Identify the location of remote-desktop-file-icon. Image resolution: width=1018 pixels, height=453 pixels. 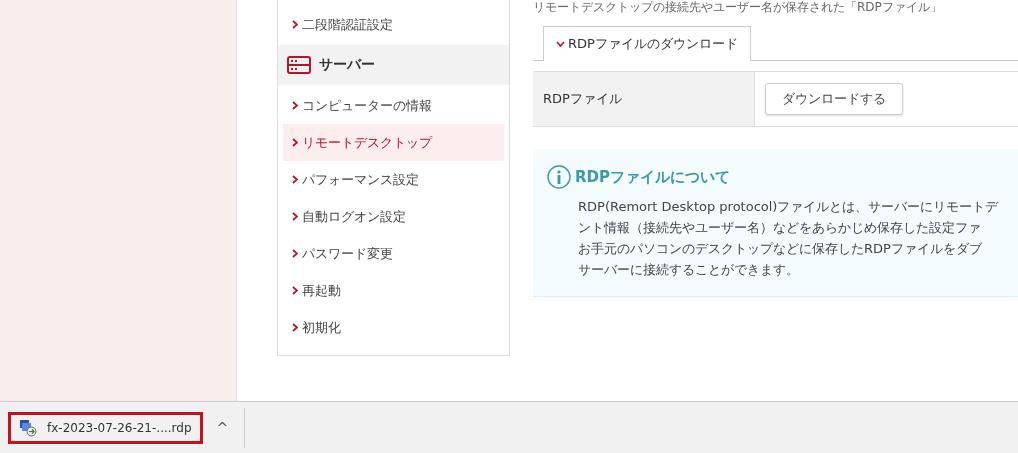
(28, 427).